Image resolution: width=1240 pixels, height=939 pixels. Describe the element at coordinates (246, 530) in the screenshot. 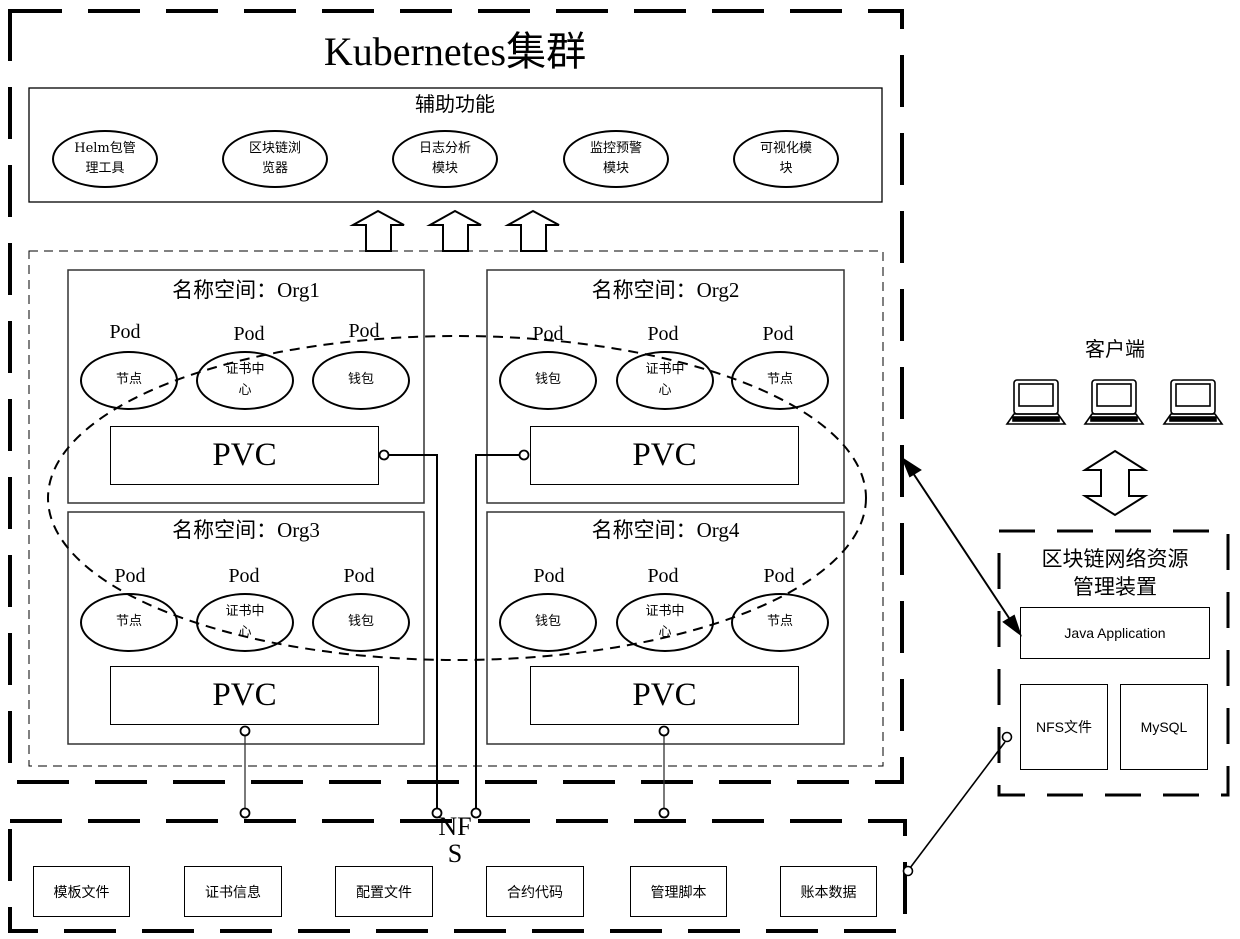

I see `namespace-org3-title: 名称空间：Org3` at that location.